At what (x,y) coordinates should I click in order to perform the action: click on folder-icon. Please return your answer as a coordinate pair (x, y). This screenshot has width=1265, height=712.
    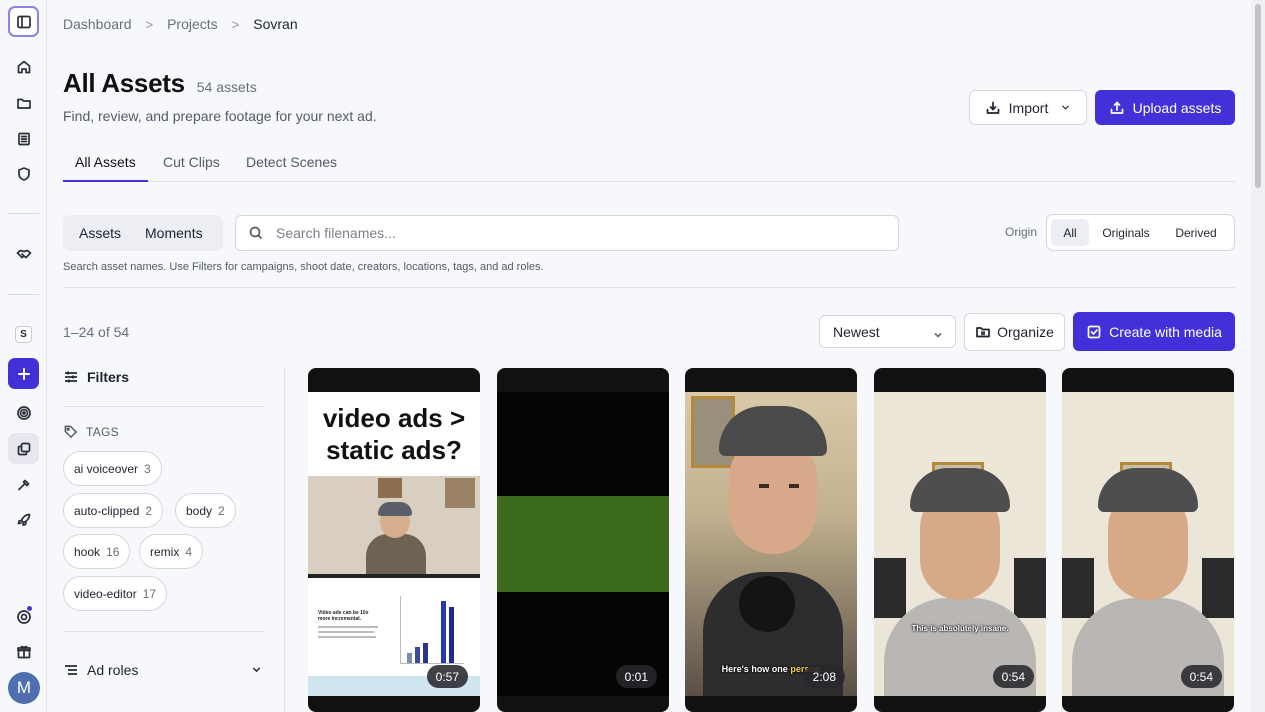
    Looking at the image, I should click on (23, 102).